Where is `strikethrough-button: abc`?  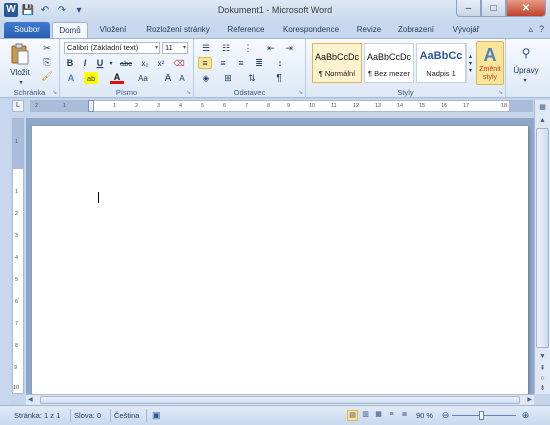
strikethrough-button: abc is located at coordinates (126, 63).